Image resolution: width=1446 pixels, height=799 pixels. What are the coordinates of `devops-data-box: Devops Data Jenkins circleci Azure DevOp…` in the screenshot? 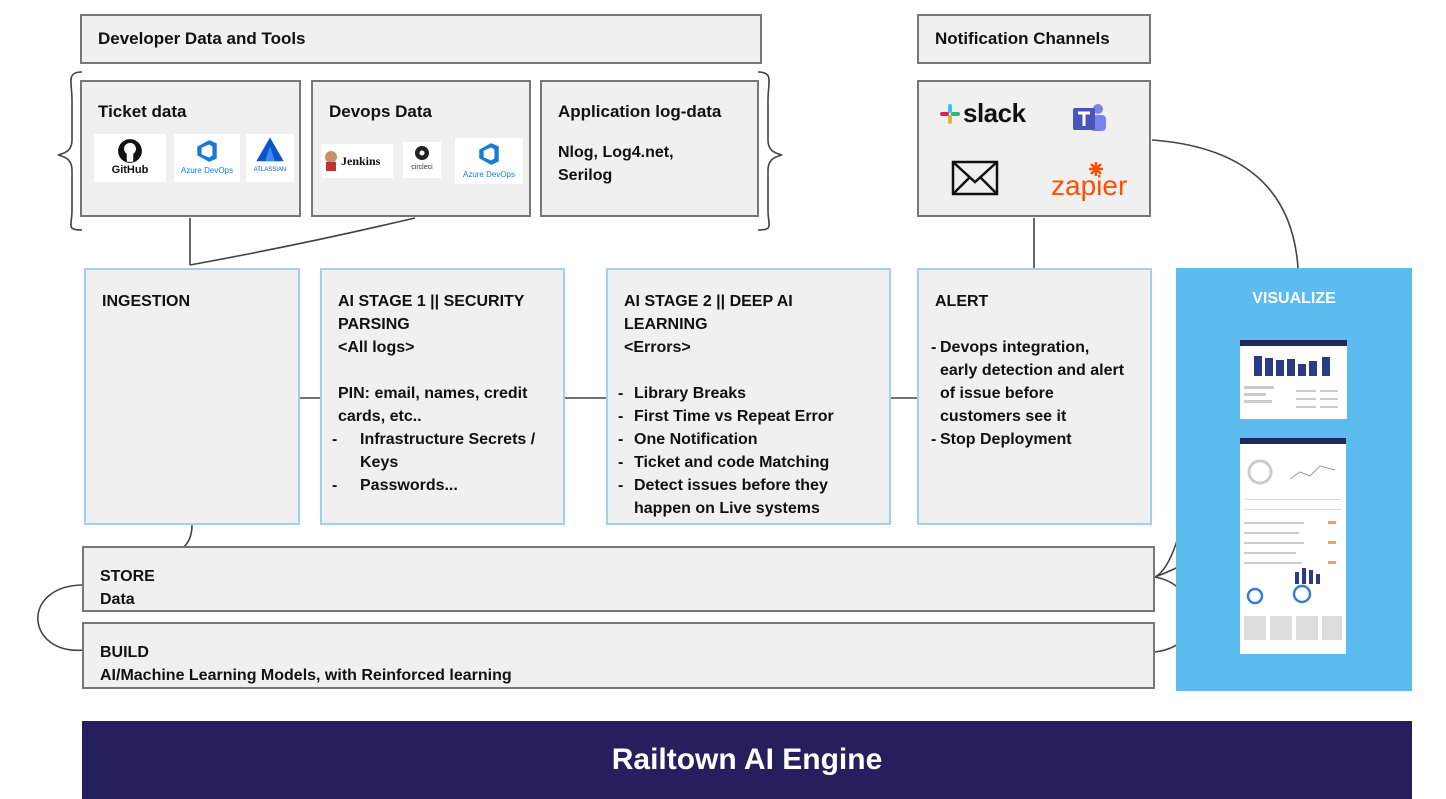 It's located at (421, 148).